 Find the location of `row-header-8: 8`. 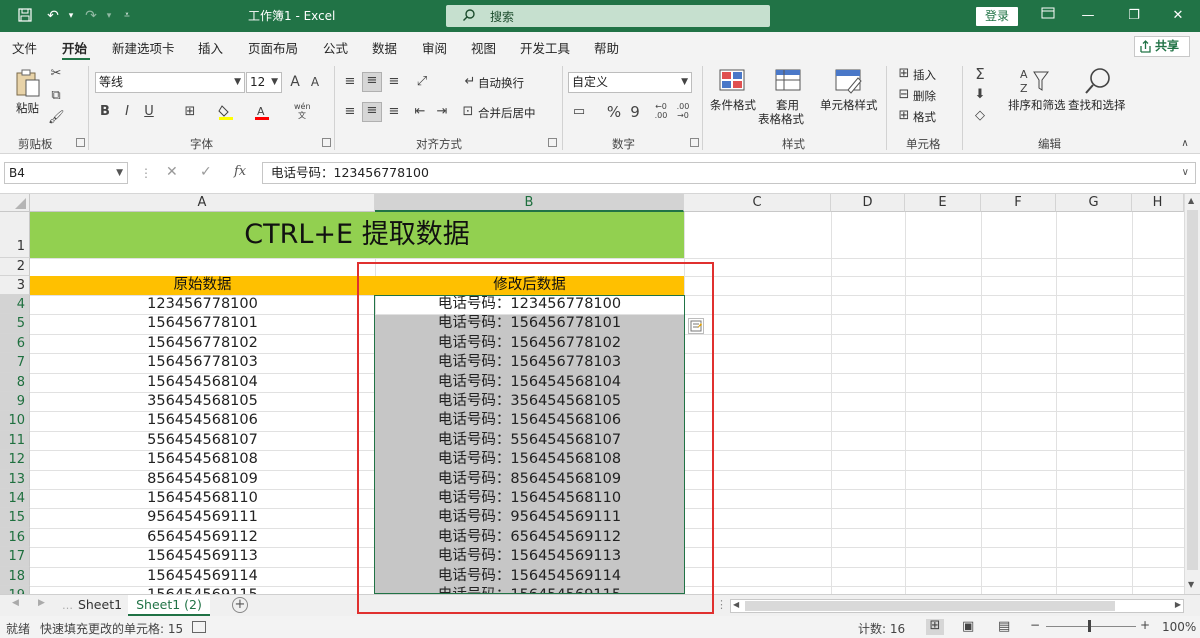

row-header-8: 8 is located at coordinates (15, 382).